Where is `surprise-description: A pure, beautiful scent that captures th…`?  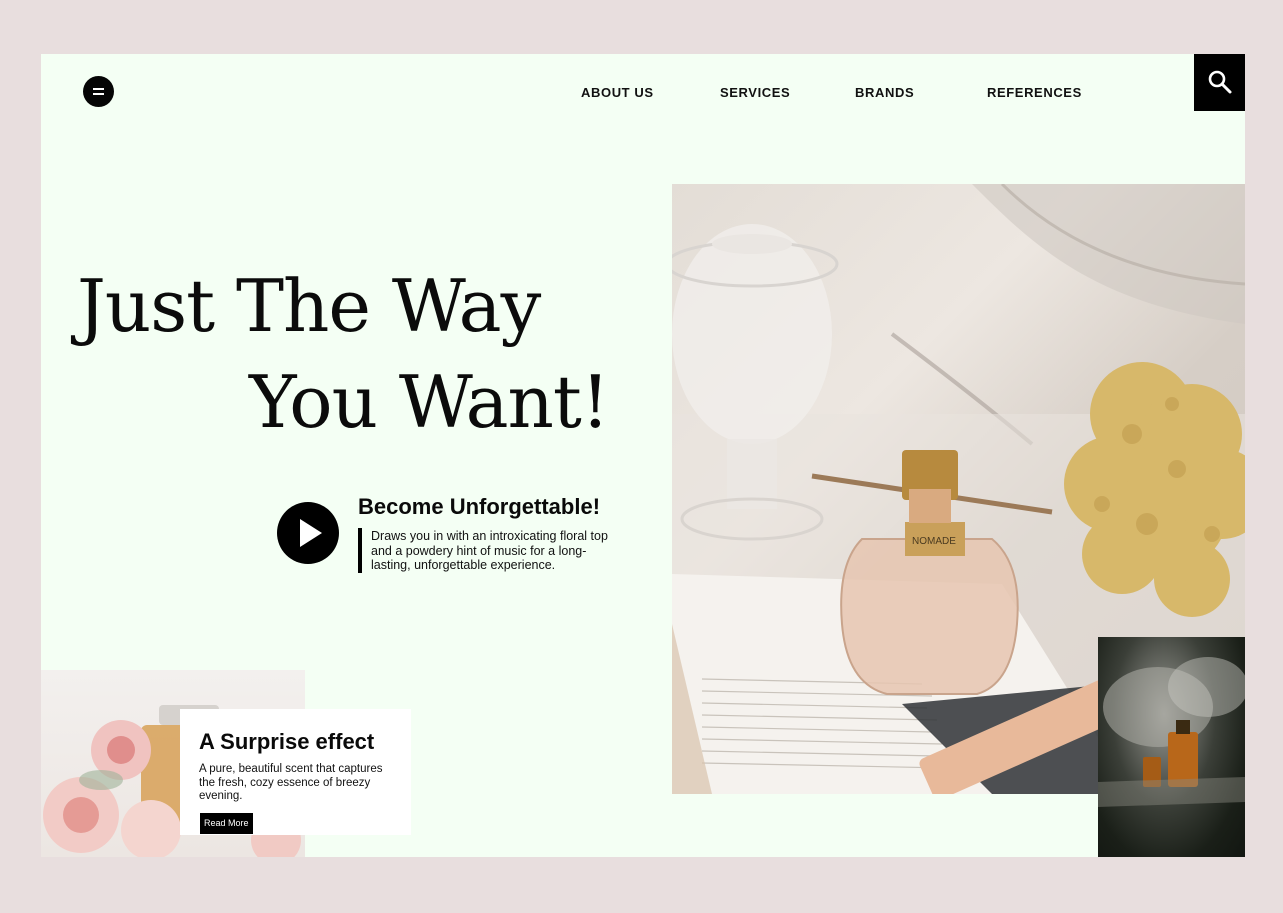
surprise-description: A pure, beautiful scent that captures th… is located at coordinates (291, 782).